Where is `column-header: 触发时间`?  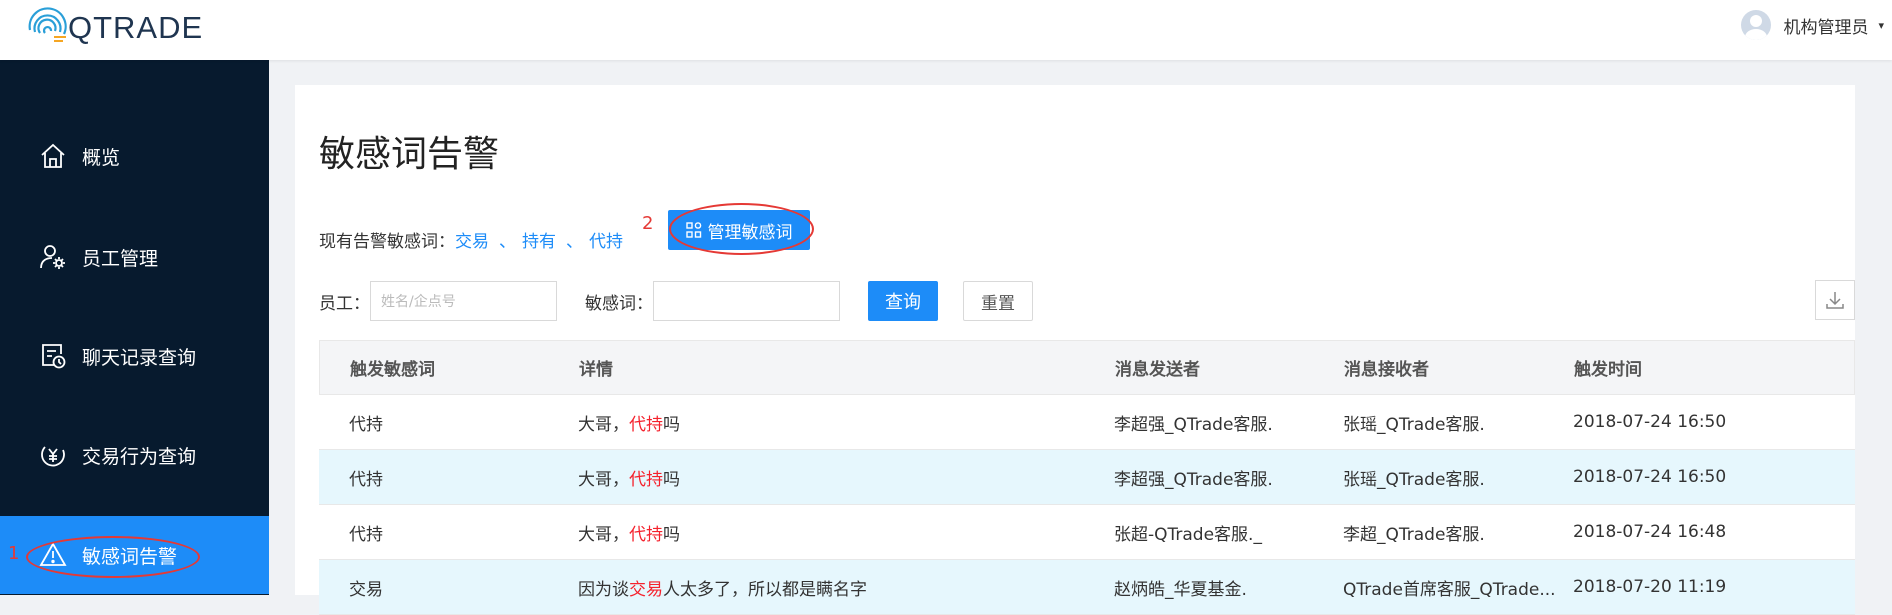
column-header: 触发时间 is located at coordinates (1608, 370).